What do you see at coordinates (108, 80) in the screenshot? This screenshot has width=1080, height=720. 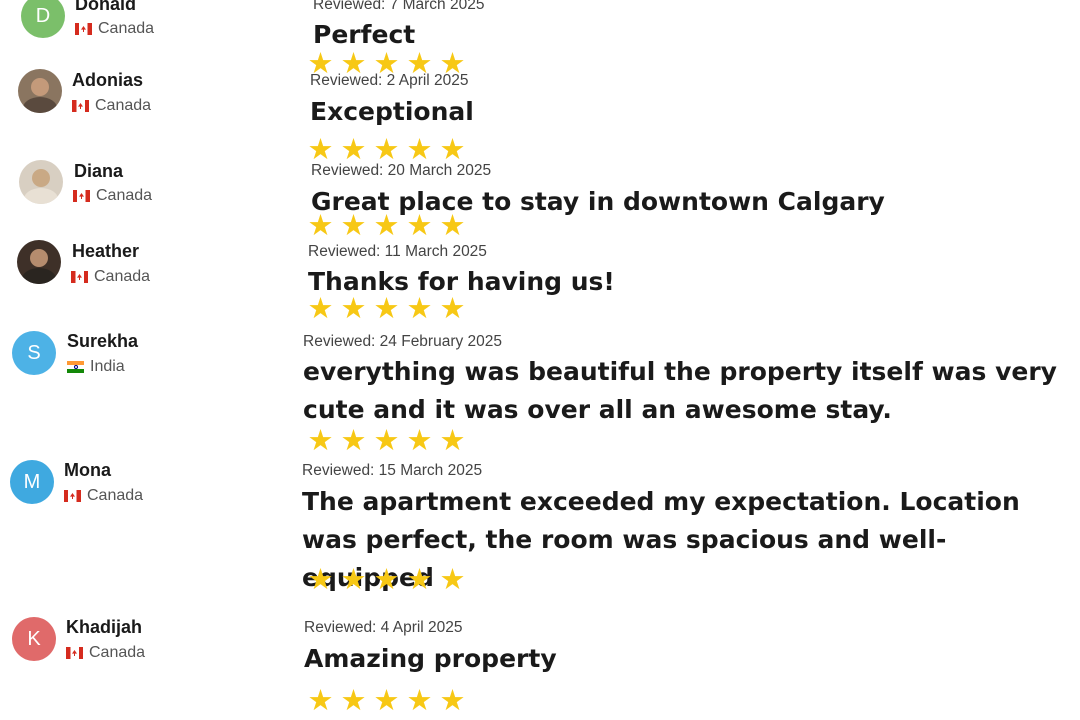 I see `reviewer-name: Adonias` at bounding box center [108, 80].